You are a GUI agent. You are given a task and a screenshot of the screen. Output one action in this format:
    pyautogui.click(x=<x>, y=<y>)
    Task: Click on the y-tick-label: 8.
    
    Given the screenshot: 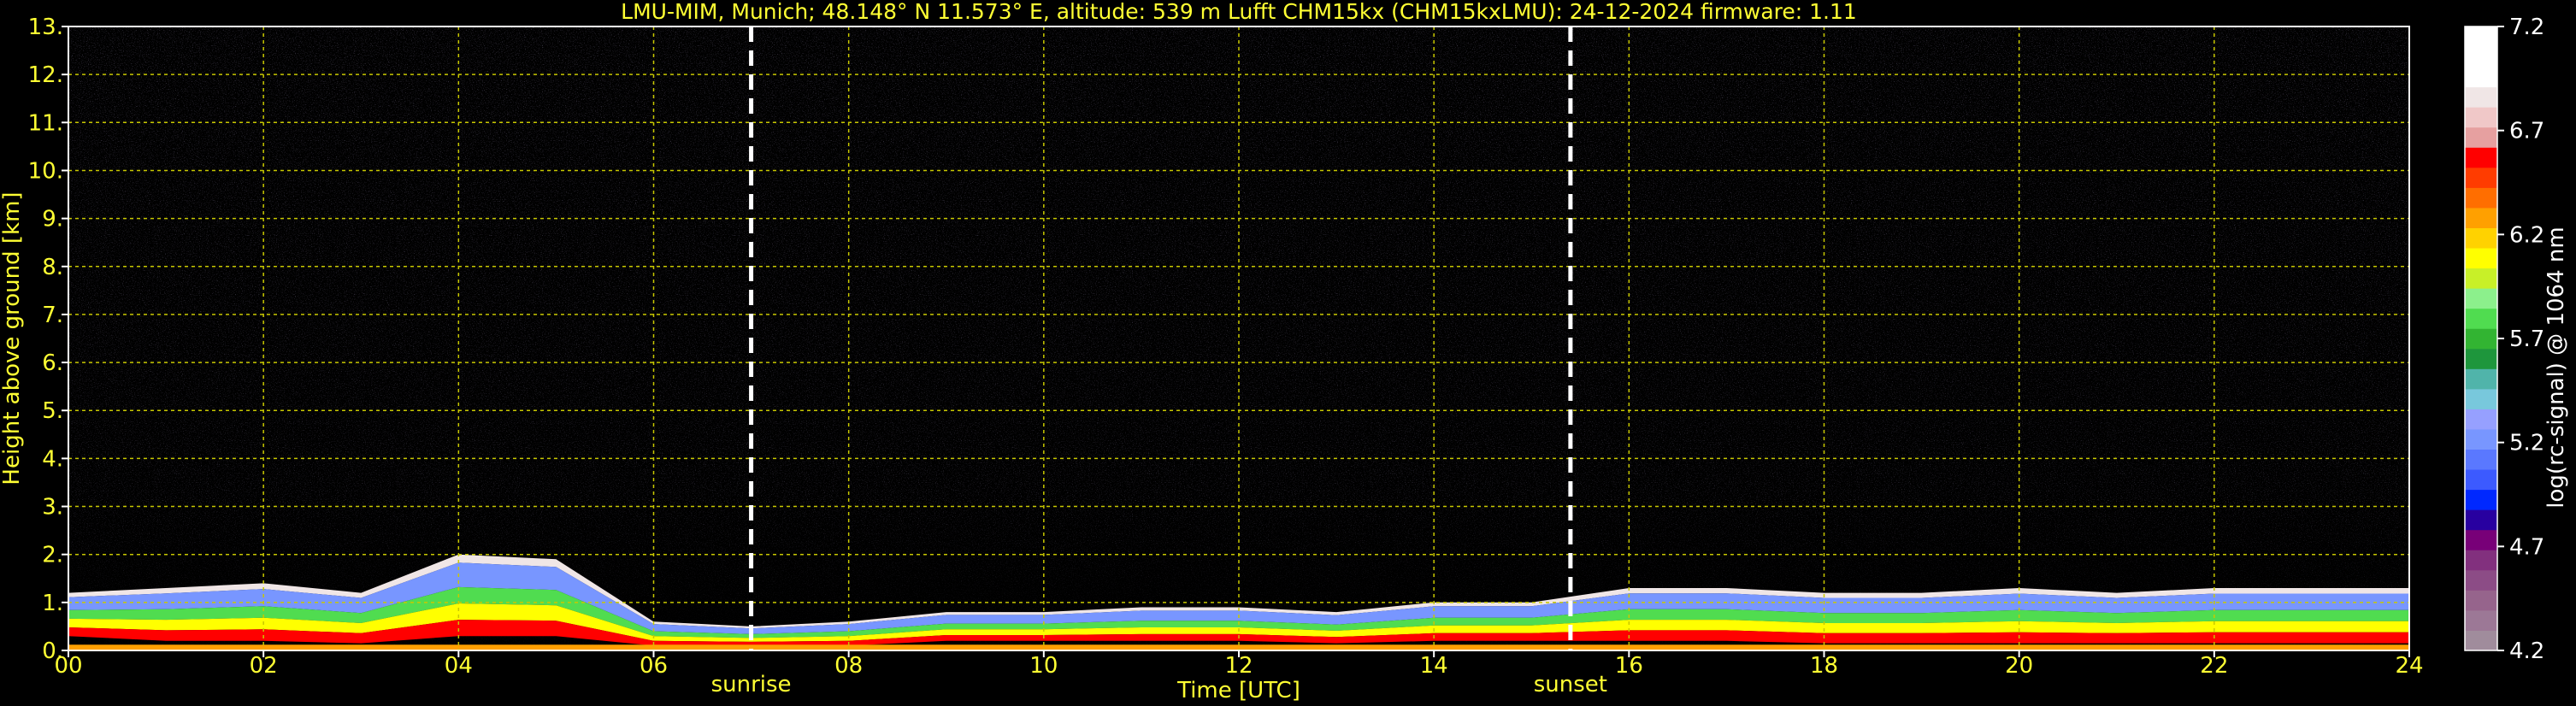 What is the action you would take?
    pyautogui.click(x=52, y=267)
    